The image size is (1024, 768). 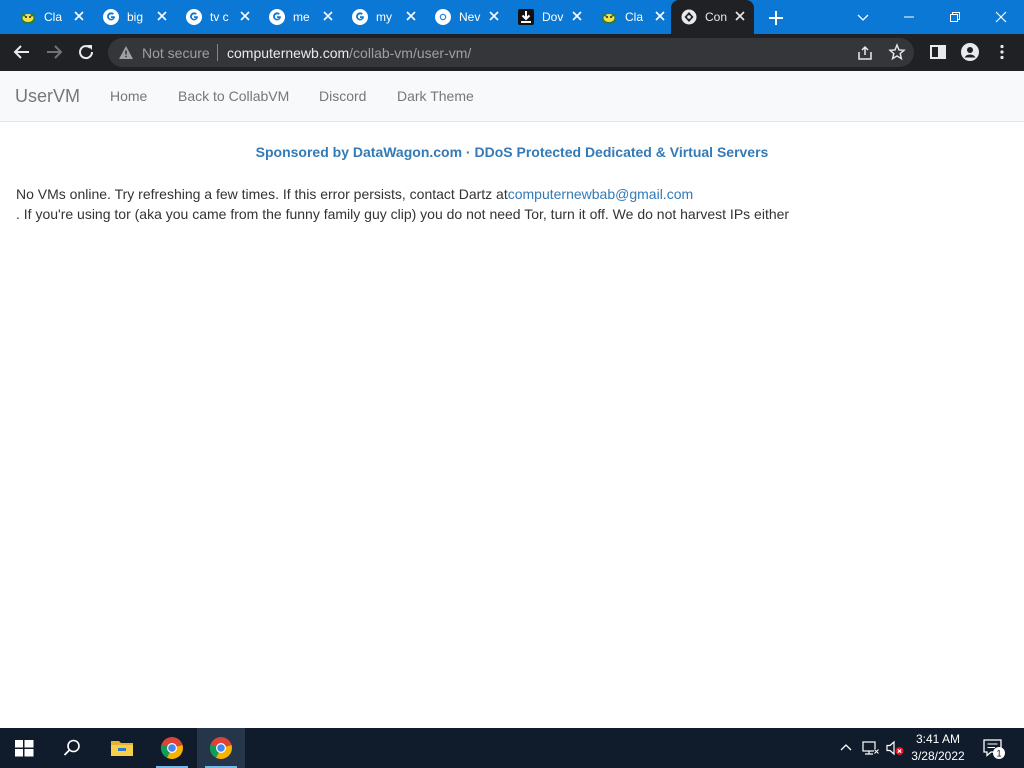 I want to click on notification-count: 1, so click(x=998, y=754).